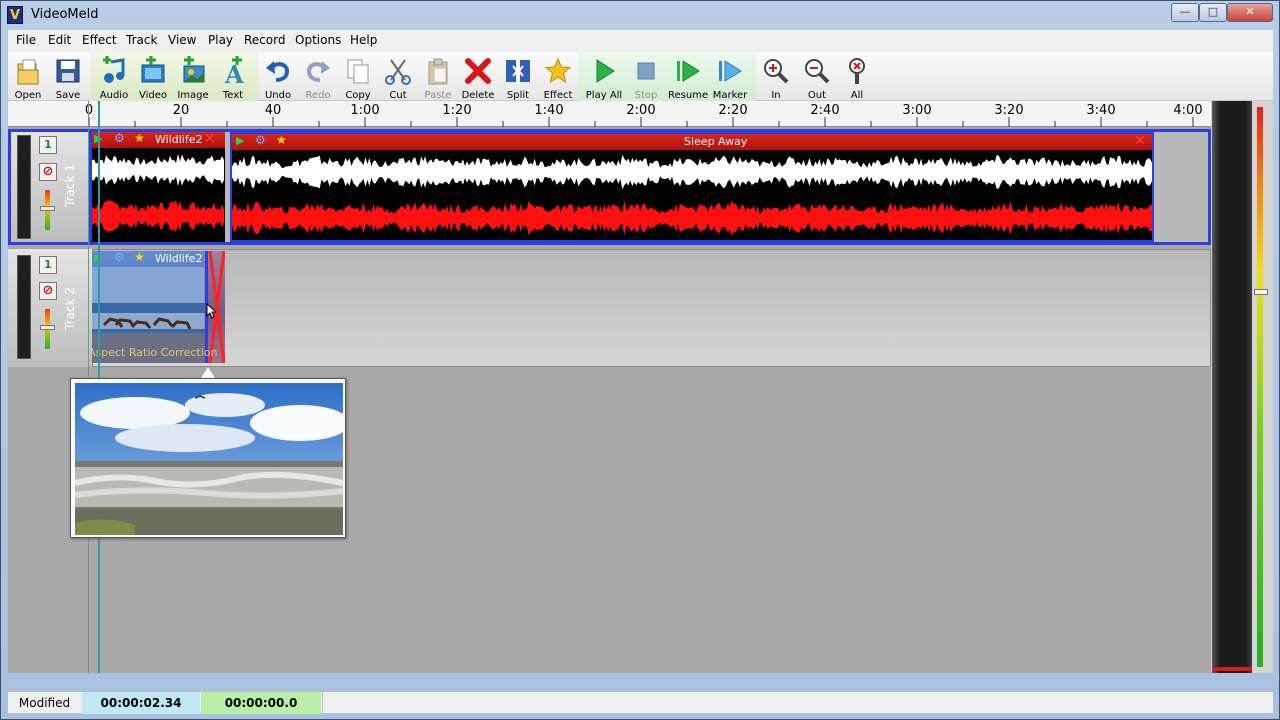  Describe the element at coordinates (24, 307) in the screenshot. I see `track-level-meter` at that location.